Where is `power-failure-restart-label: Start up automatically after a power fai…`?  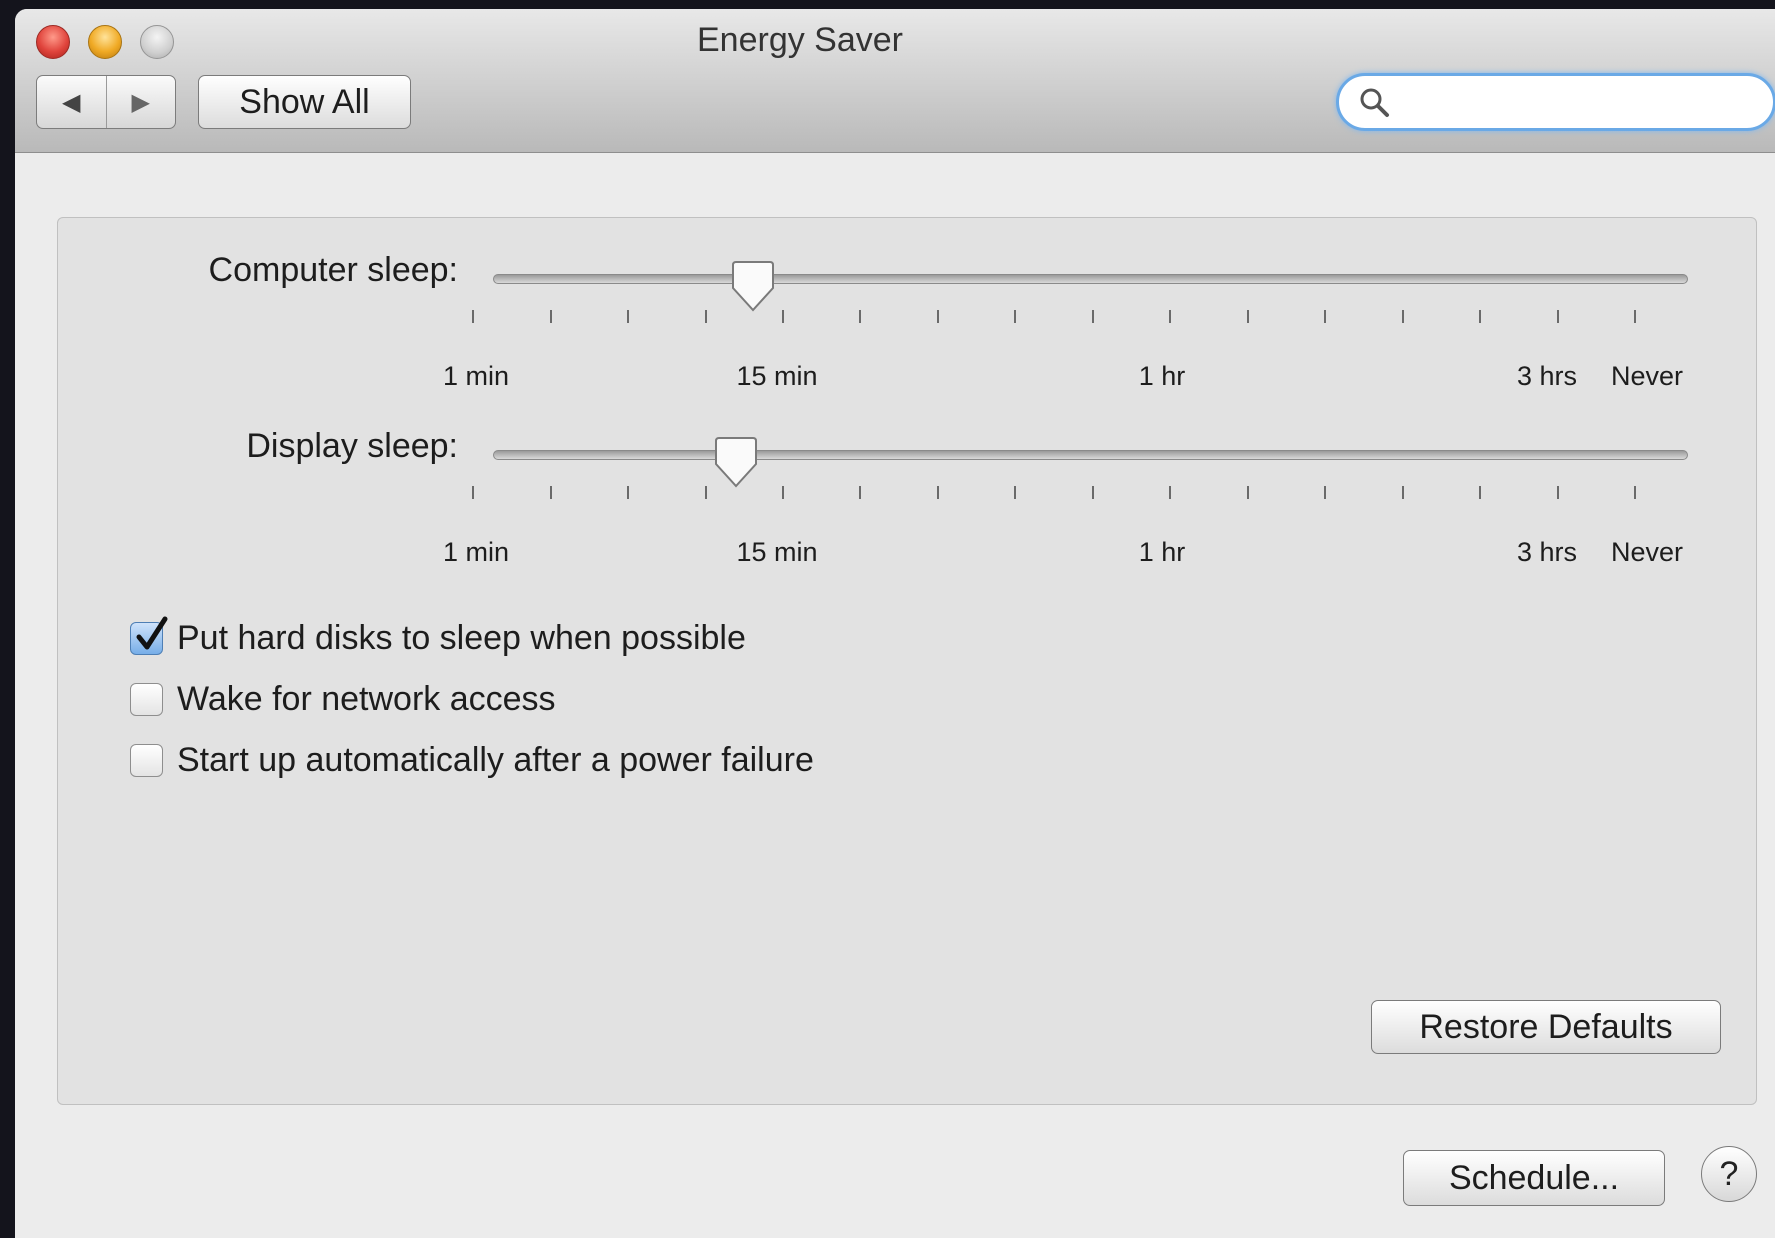 power-failure-restart-label: Start up automatically after a power fai… is located at coordinates (495, 760).